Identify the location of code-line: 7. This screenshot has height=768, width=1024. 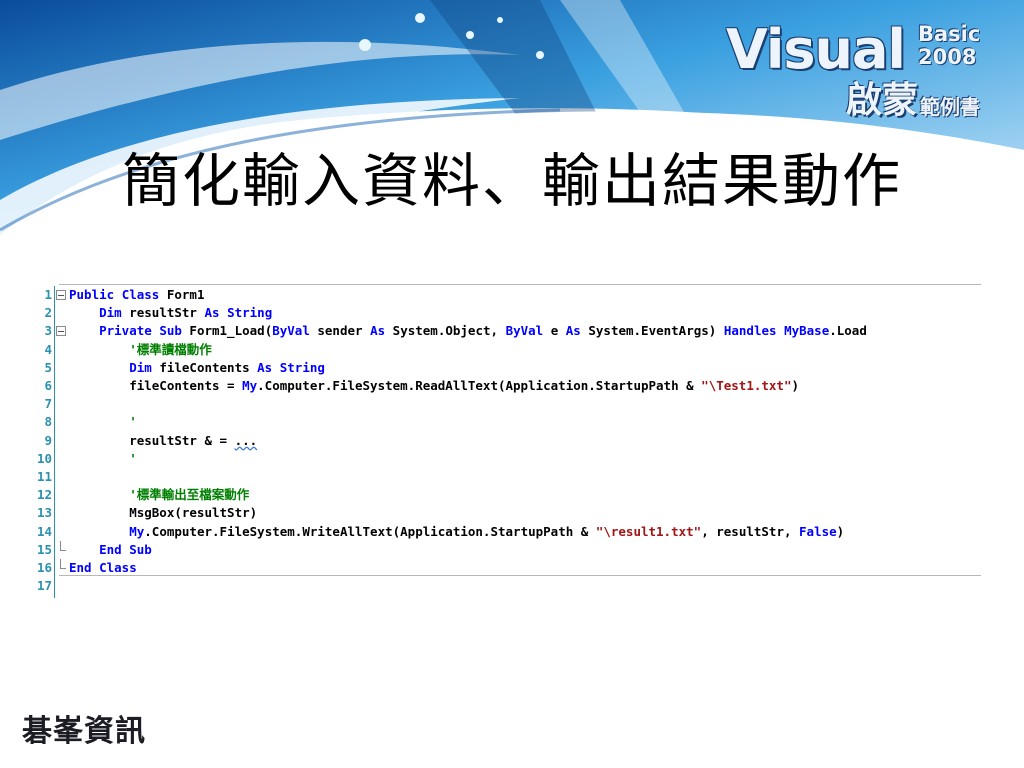
(509, 404).